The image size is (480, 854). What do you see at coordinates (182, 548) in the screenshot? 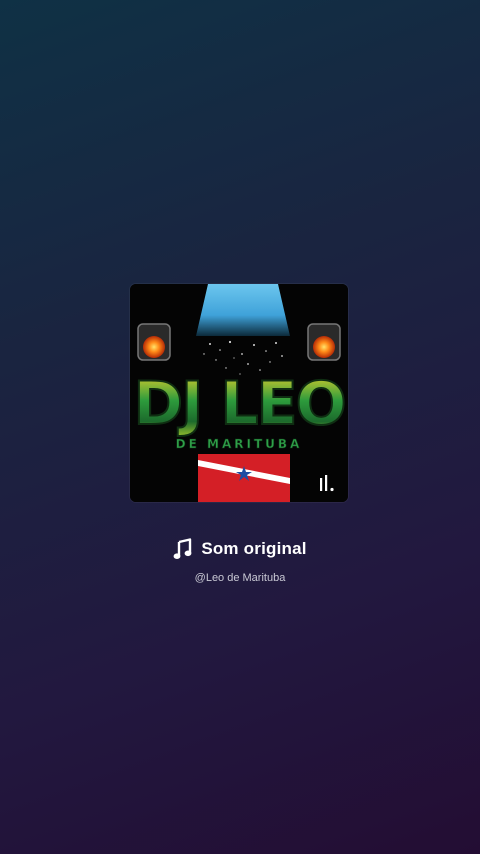
I see `music-note-icon` at bounding box center [182, 548].